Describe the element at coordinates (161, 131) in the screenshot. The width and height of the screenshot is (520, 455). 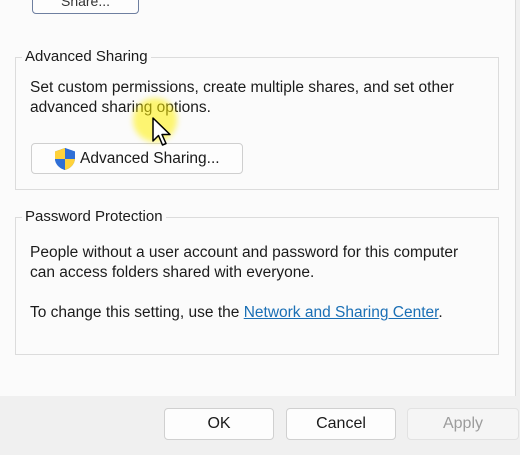
I see `mouse-pointer-icon` at that location.